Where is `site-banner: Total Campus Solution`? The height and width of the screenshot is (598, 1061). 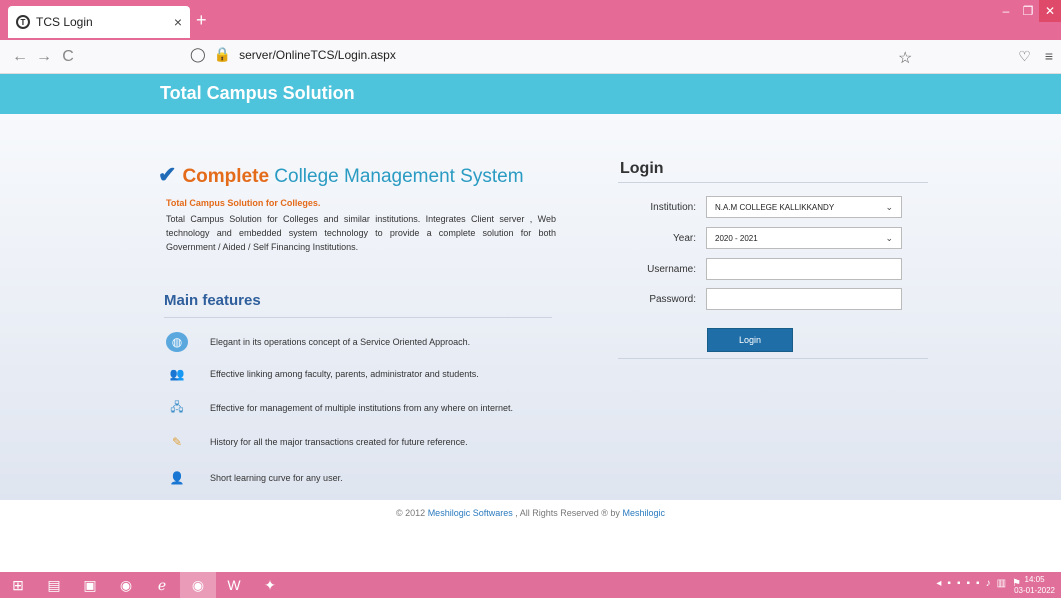 site-banner: Total Campus Solution is located at coordinates (530, 94).